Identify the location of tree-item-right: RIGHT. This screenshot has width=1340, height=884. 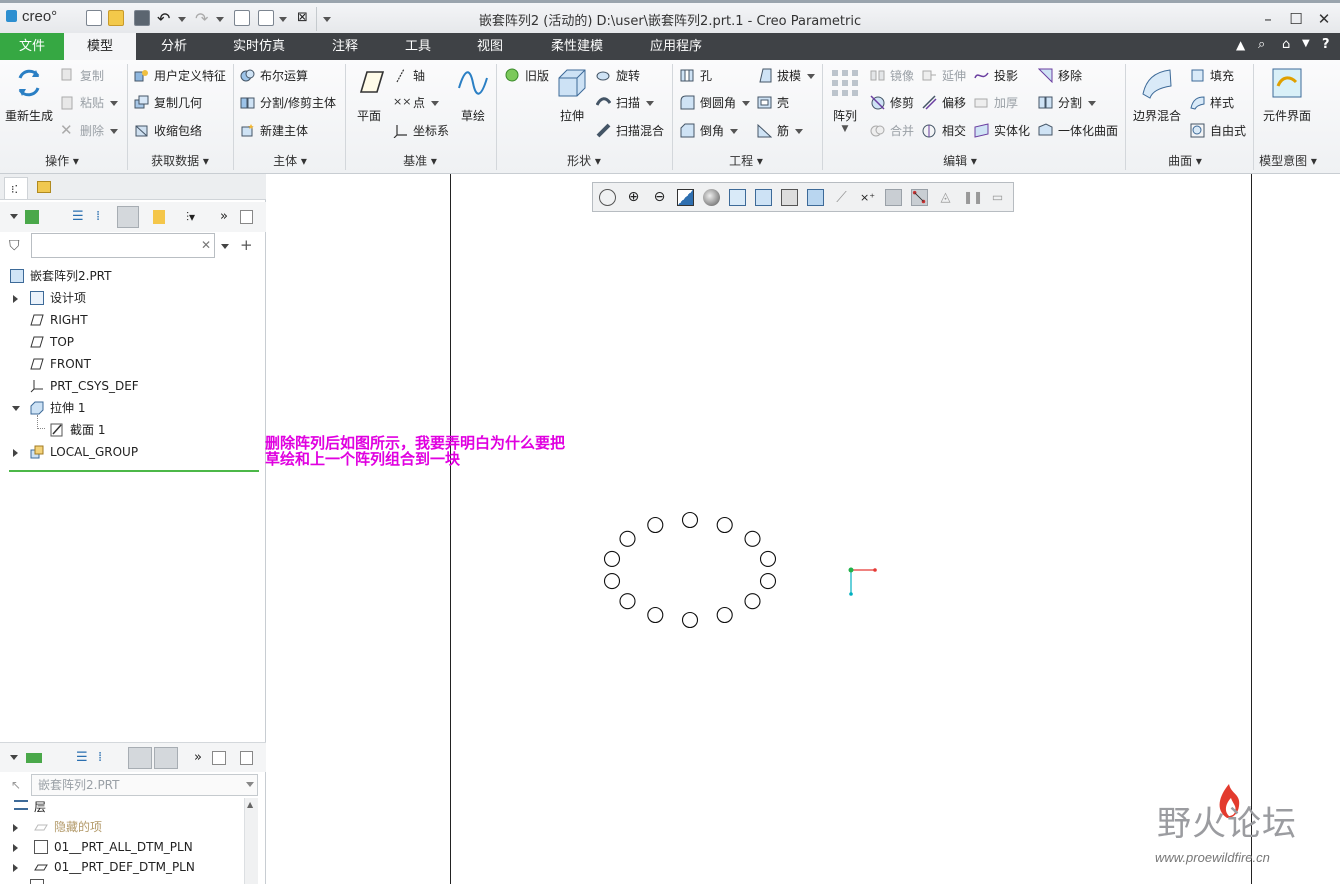
(59, 320).